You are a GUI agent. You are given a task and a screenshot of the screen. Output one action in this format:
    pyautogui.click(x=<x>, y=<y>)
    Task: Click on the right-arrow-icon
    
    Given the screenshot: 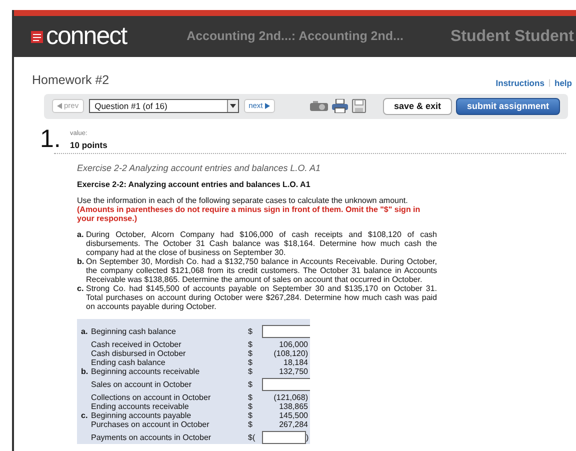 What is the action you would take?
    pyautogui.click(x=267, y=106)
    